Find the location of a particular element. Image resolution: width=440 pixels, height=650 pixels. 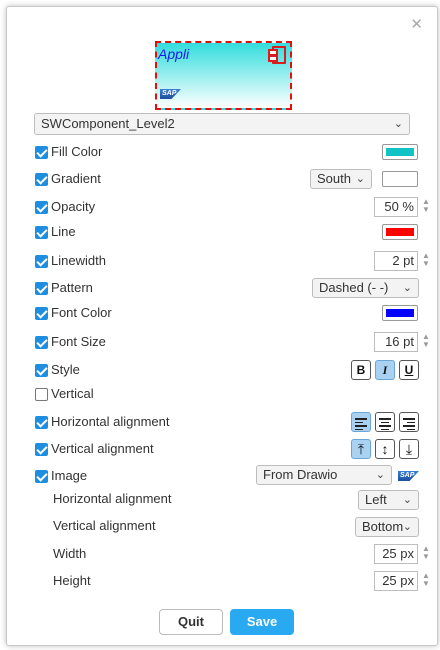

vertical-alignment-label: Vertical alignment is located at coordinates (102, 448).